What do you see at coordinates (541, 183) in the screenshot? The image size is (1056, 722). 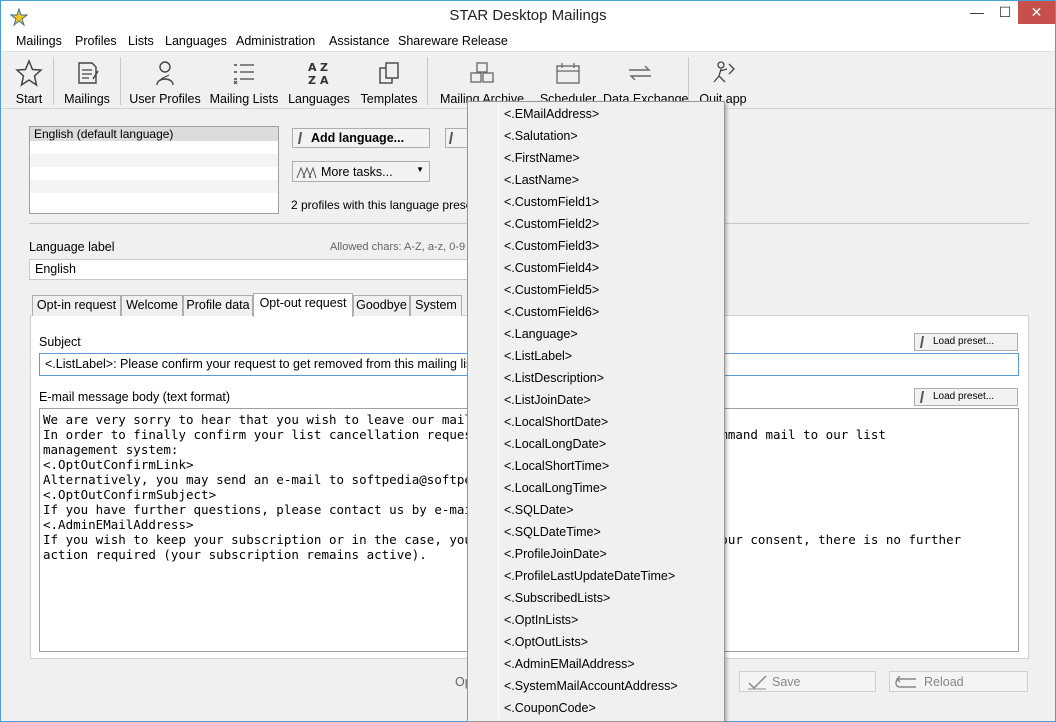 I see `placeholder-menu-item: <.LastName>` at bounding box center [541, 183].